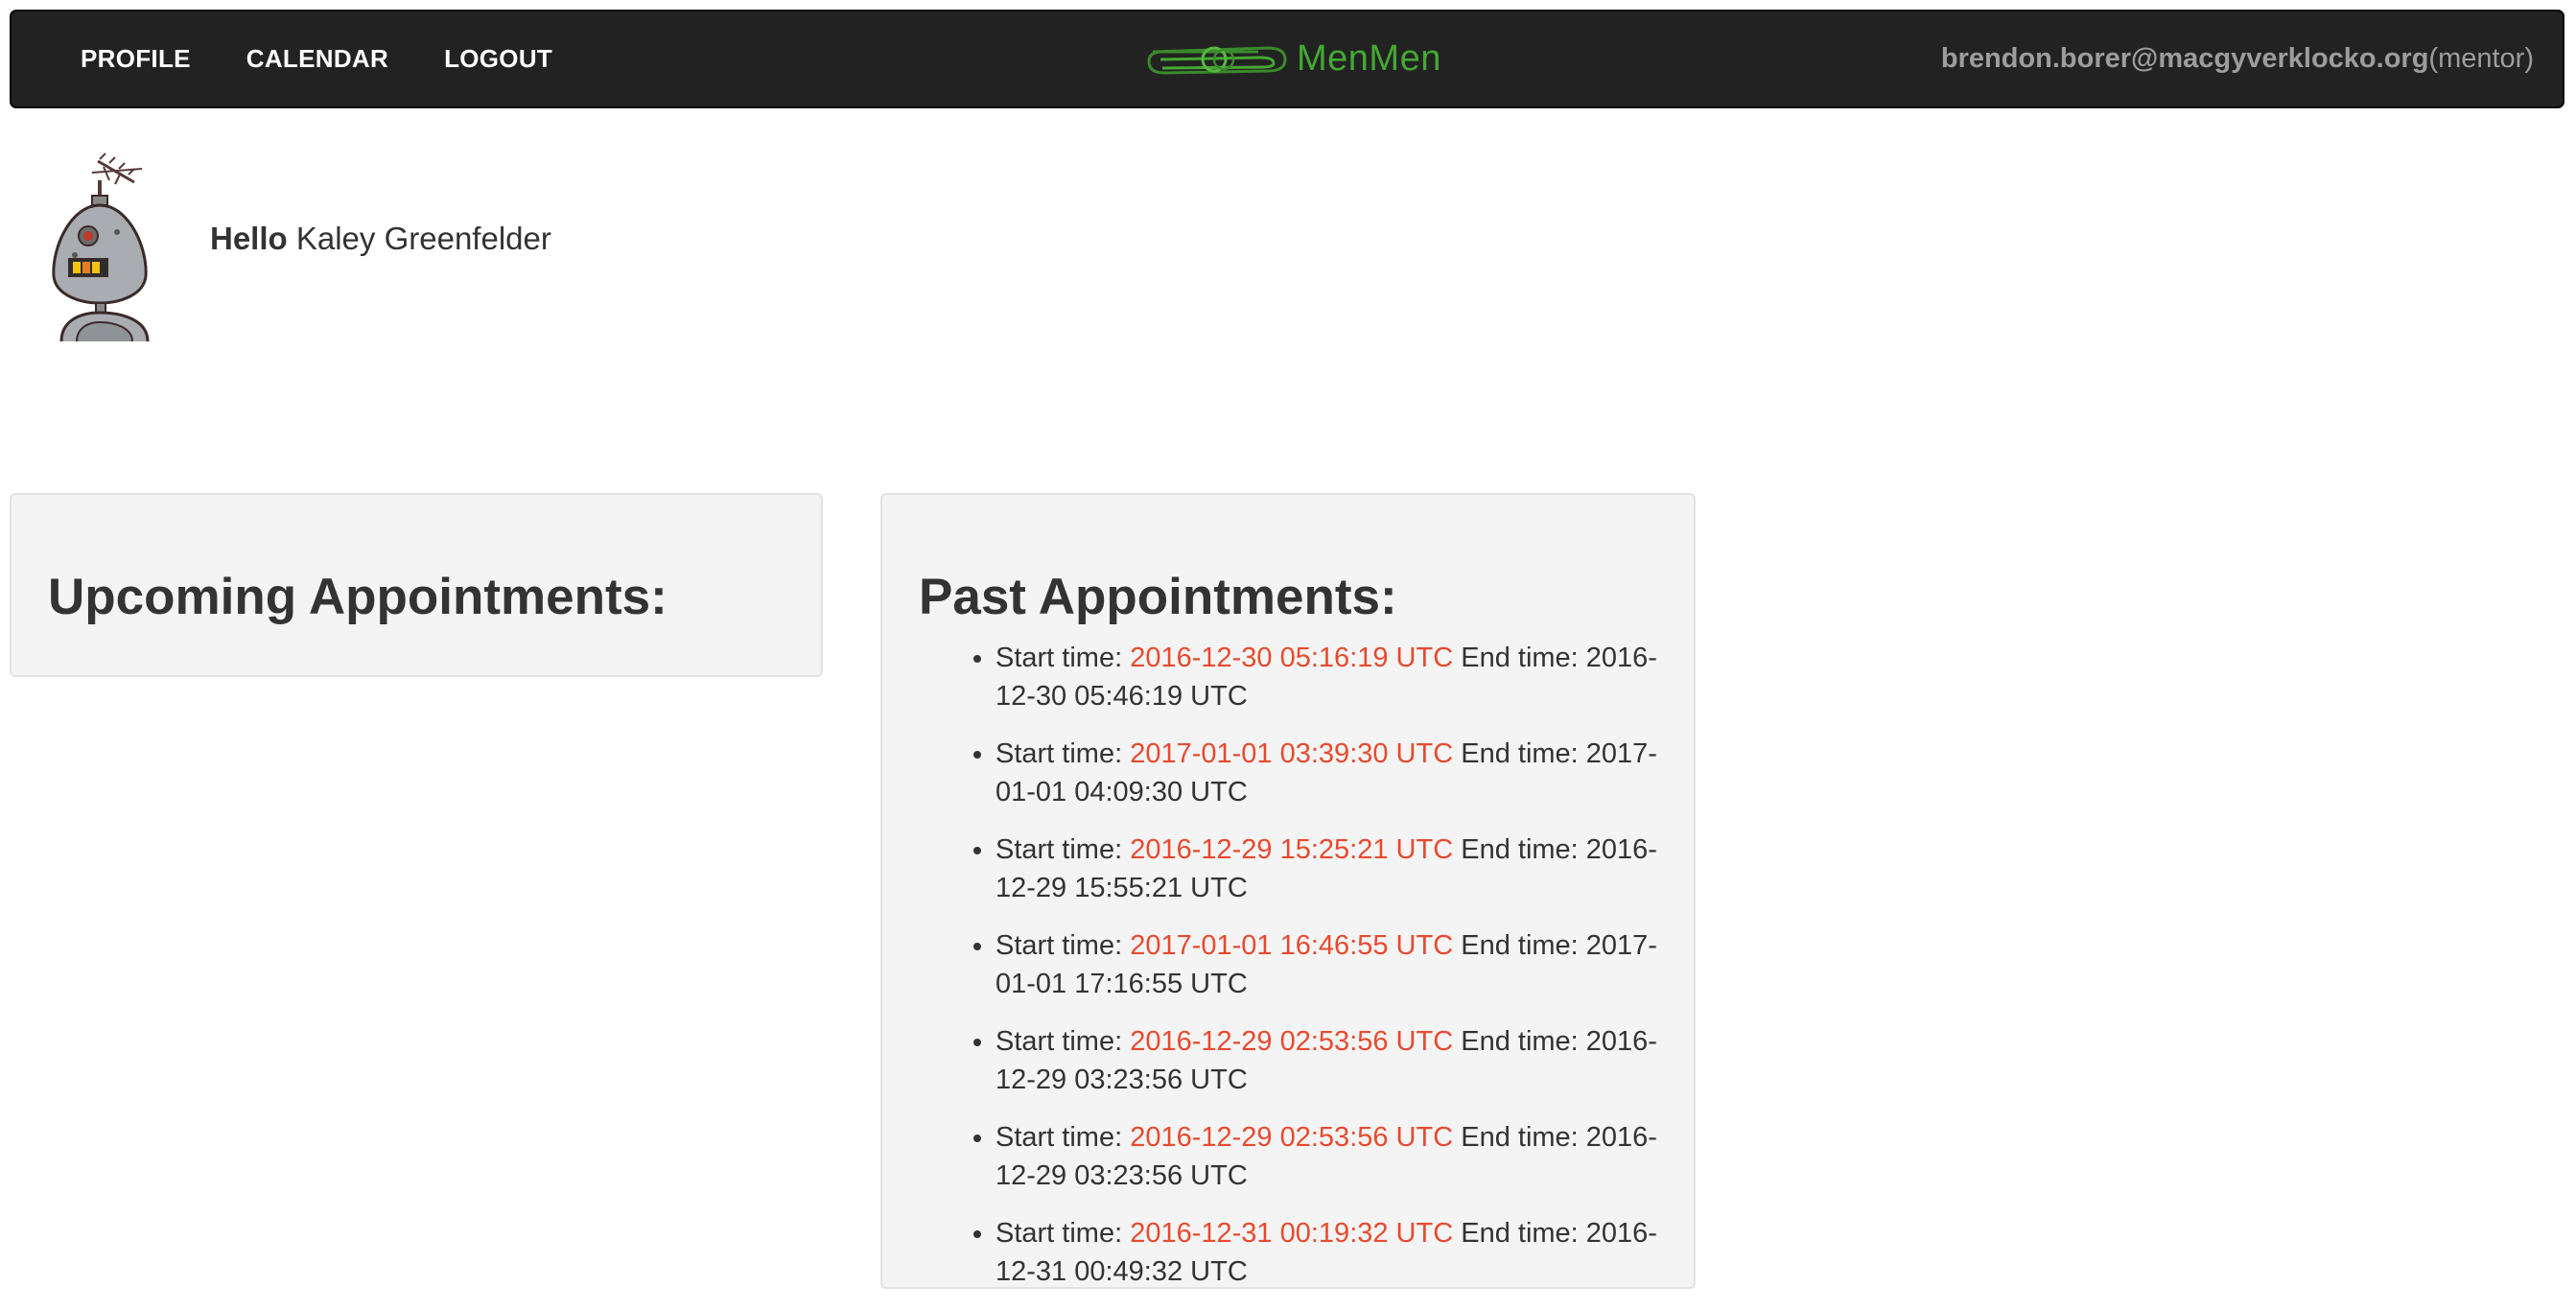 The image size is (2576, 1310). What do you see at coordinates (1291, 849) in the screenshot?
I see `start-time-link: 2016-12-29 15:25:21 UTC` at bounding box center [1291, 849].